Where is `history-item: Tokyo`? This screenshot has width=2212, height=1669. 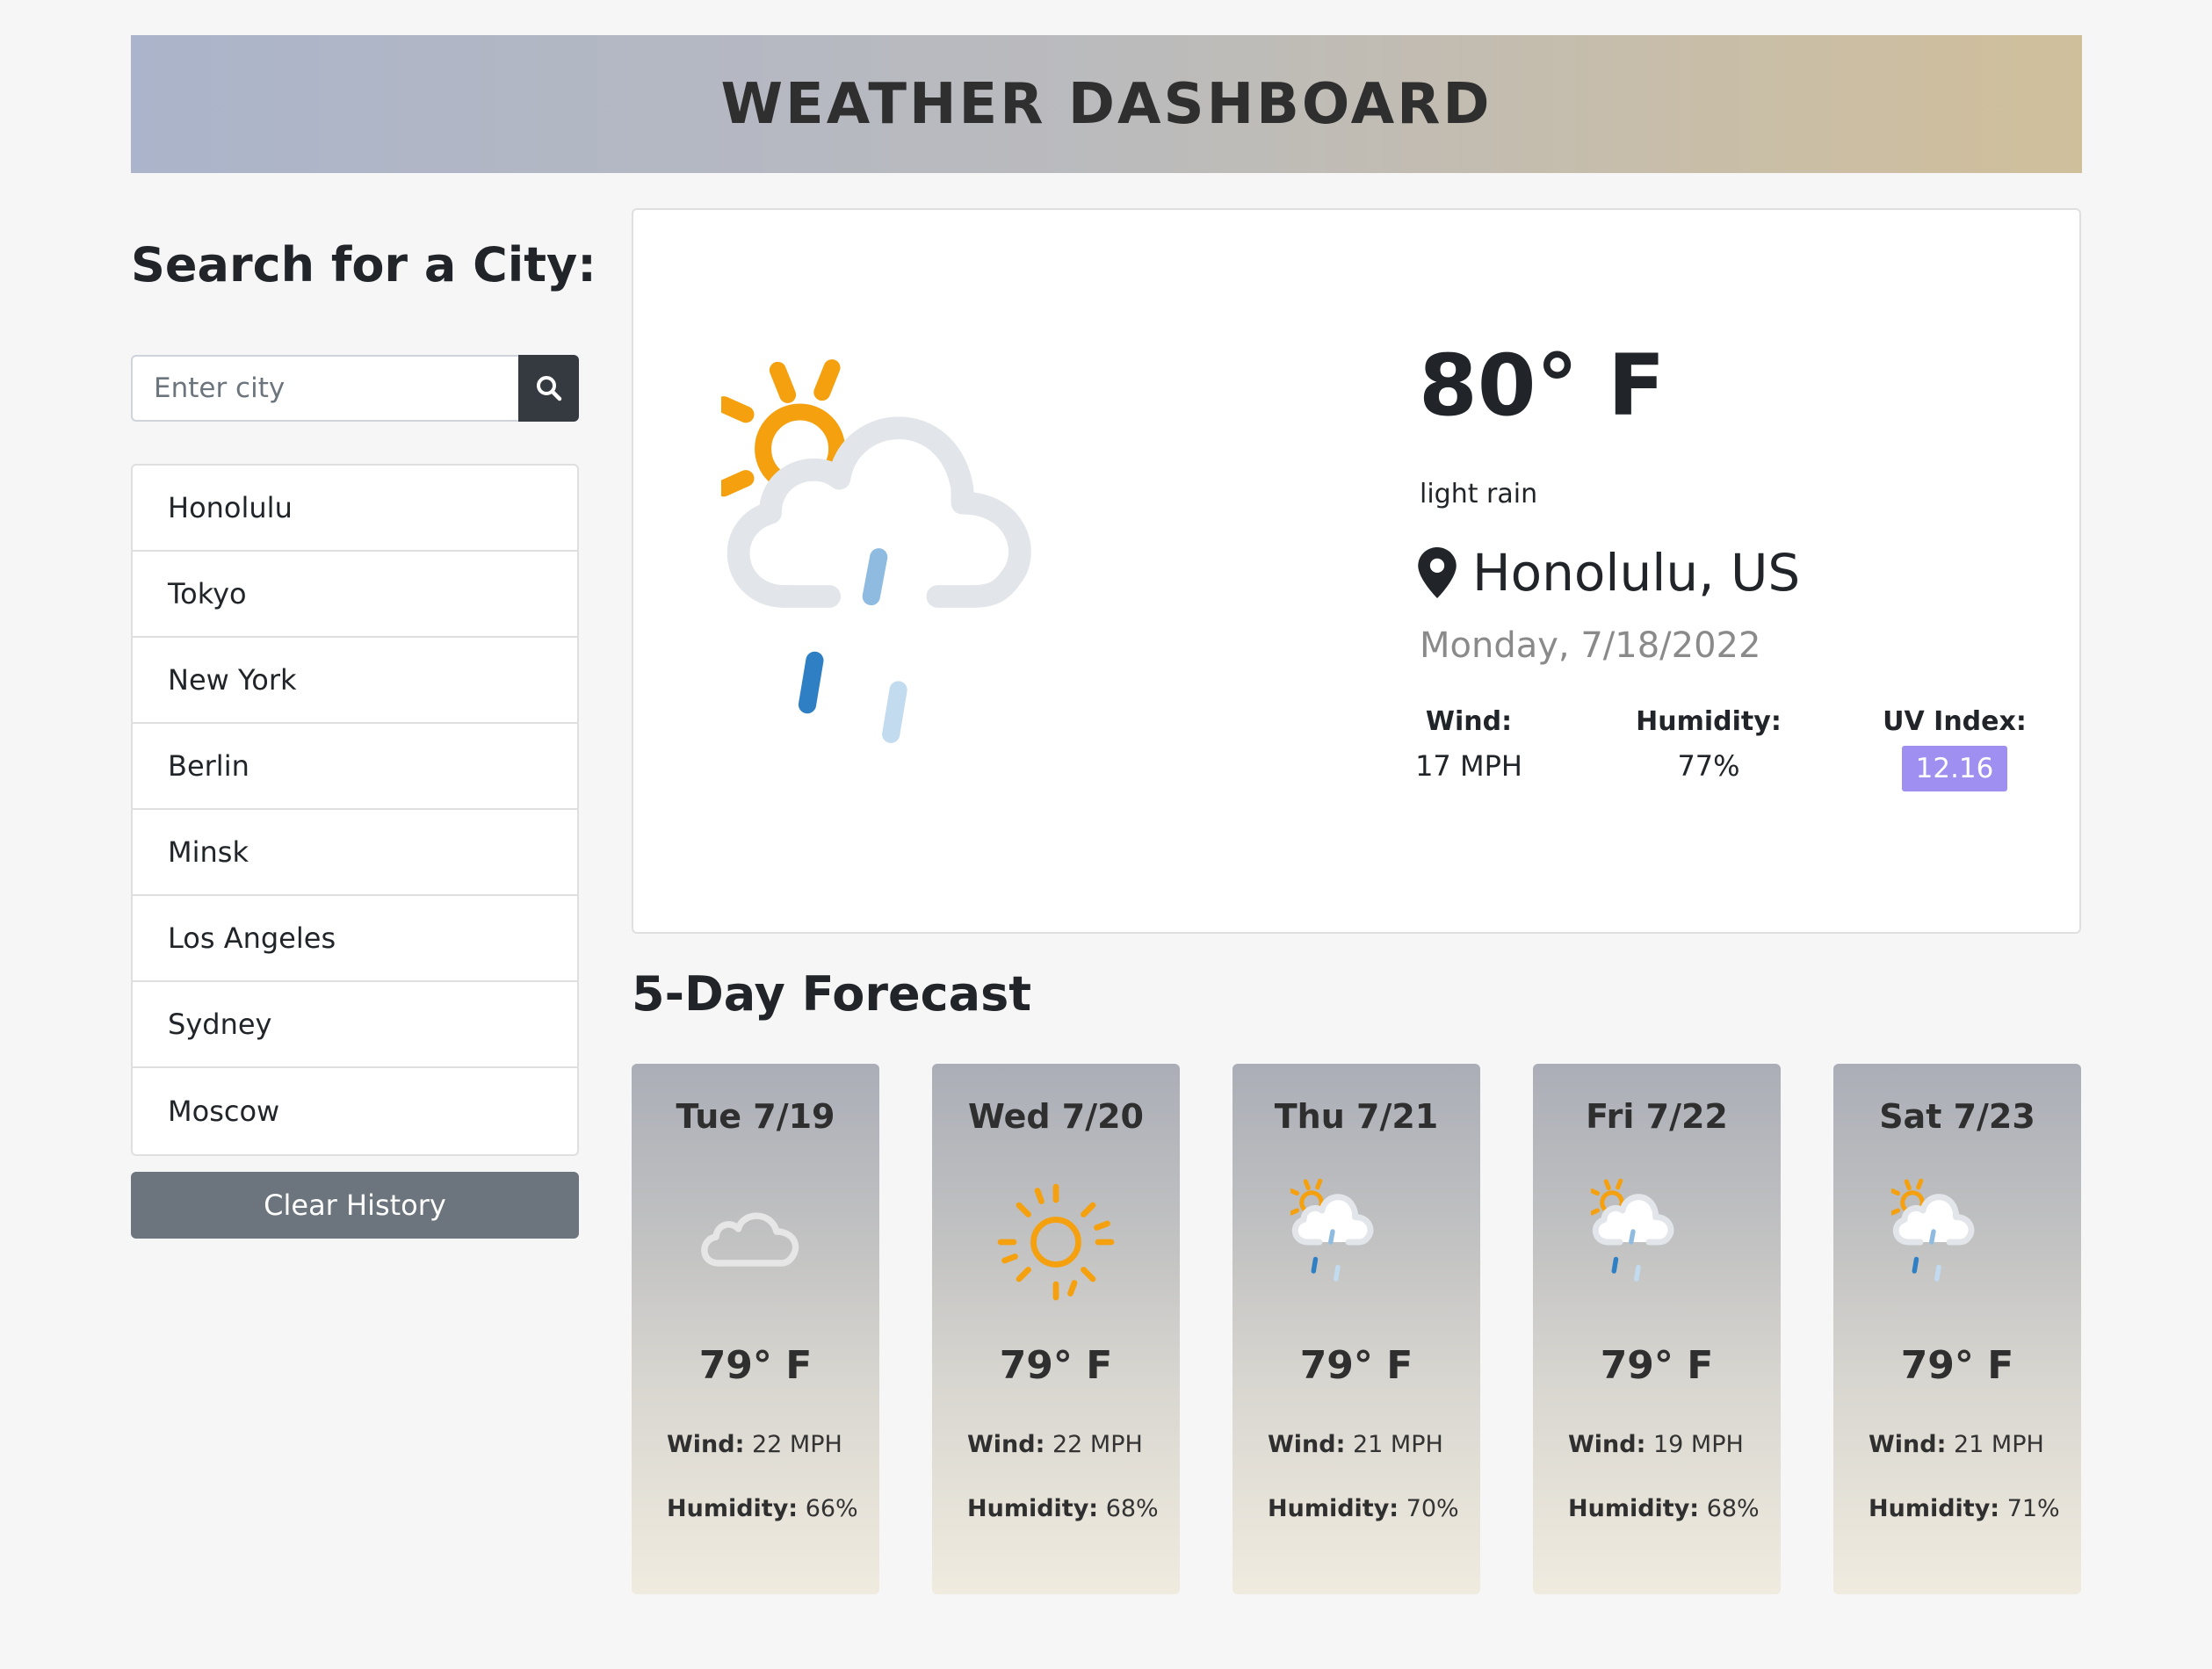
history-item: Tokyo is located at coordinates (355, 595).